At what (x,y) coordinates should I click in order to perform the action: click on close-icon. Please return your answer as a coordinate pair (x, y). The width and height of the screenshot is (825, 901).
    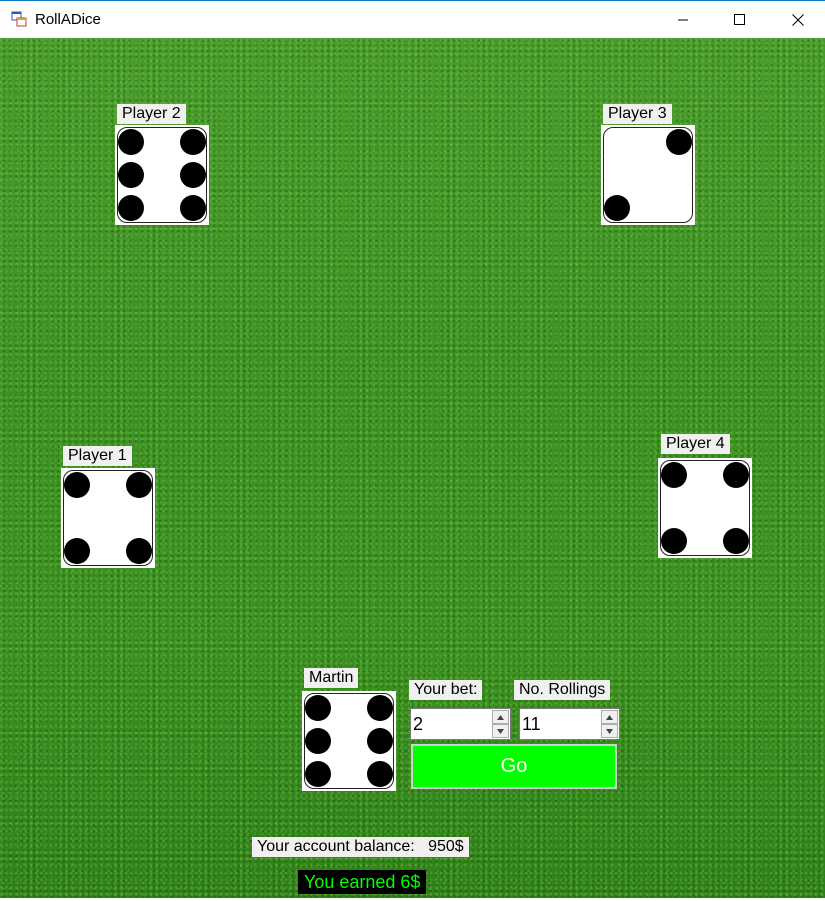
    Looking at the image, I should click on (798, 19).